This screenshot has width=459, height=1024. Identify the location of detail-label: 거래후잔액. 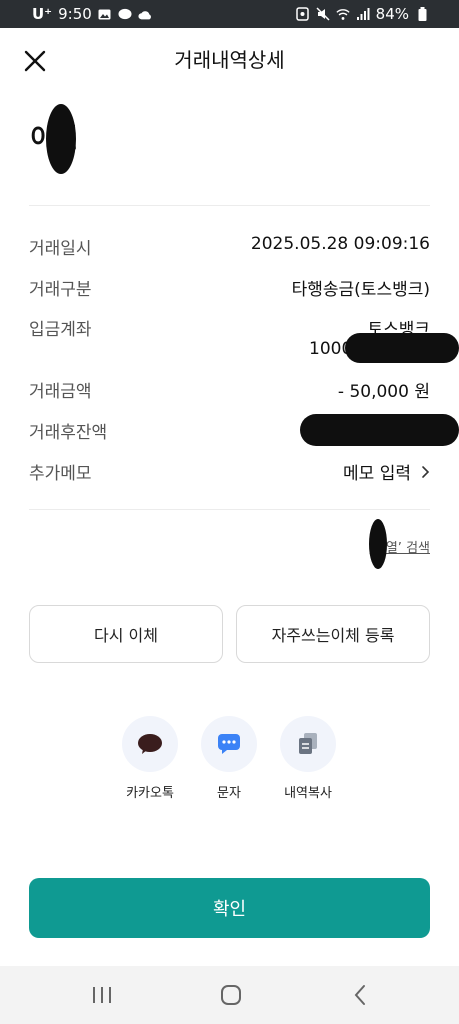
(68, 433).